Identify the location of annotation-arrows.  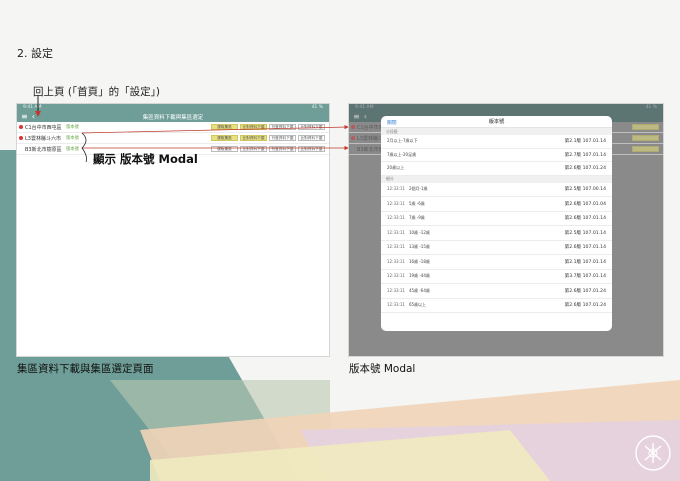
(192, 129).